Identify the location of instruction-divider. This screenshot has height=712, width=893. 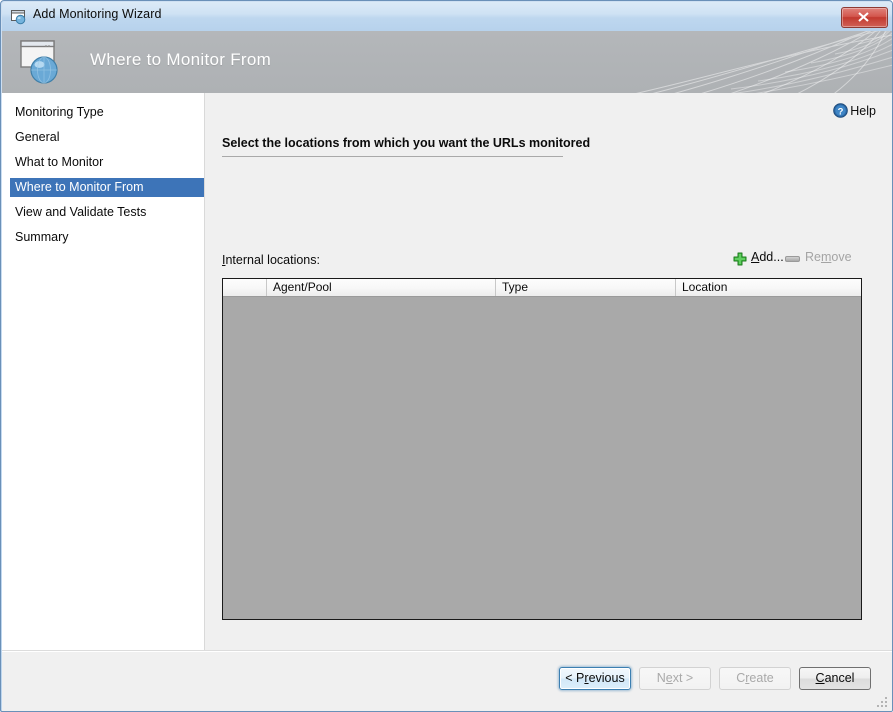
(392, 156).